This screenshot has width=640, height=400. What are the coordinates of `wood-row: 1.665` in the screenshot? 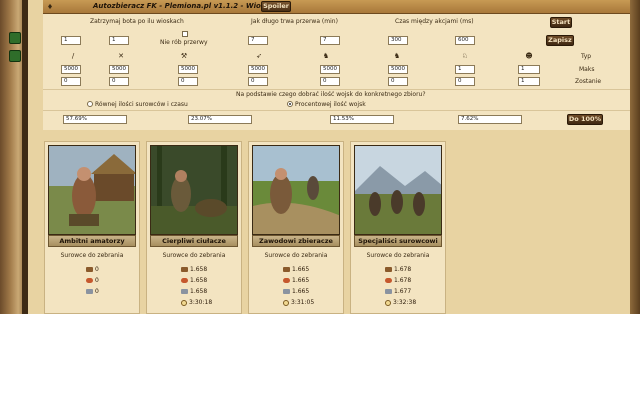 It's located at (296, 269).